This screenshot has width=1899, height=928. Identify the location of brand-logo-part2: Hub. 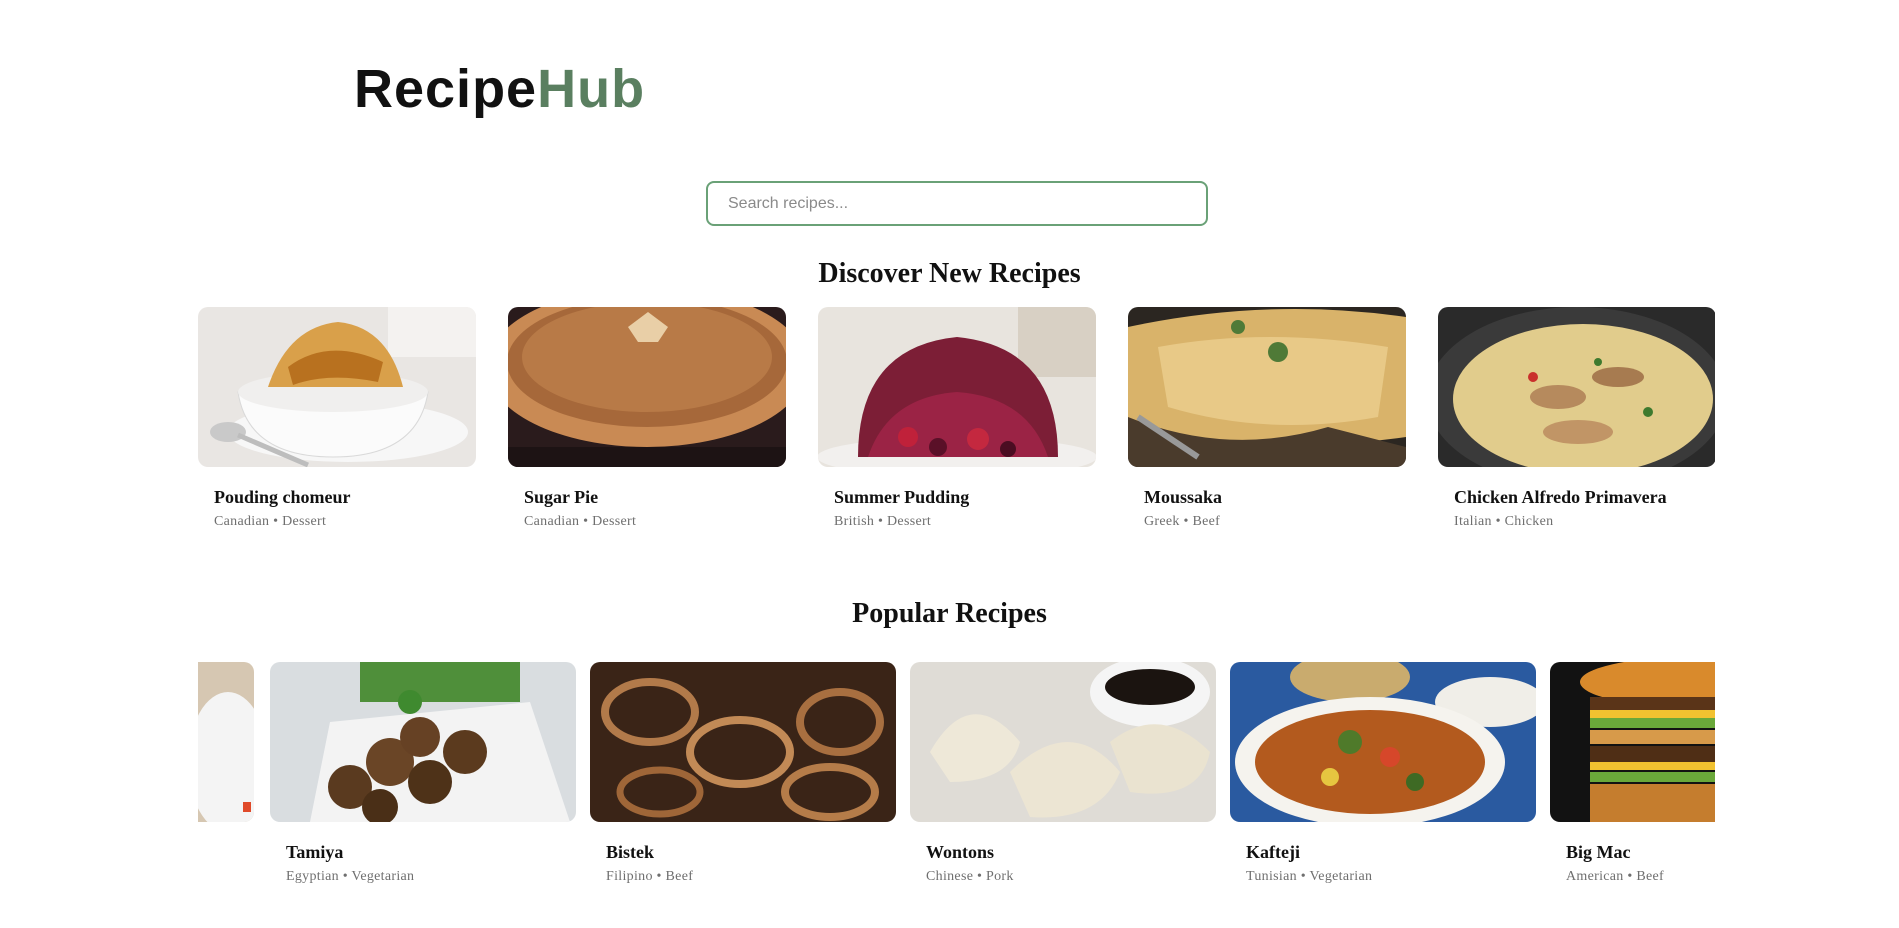
(591, 89).